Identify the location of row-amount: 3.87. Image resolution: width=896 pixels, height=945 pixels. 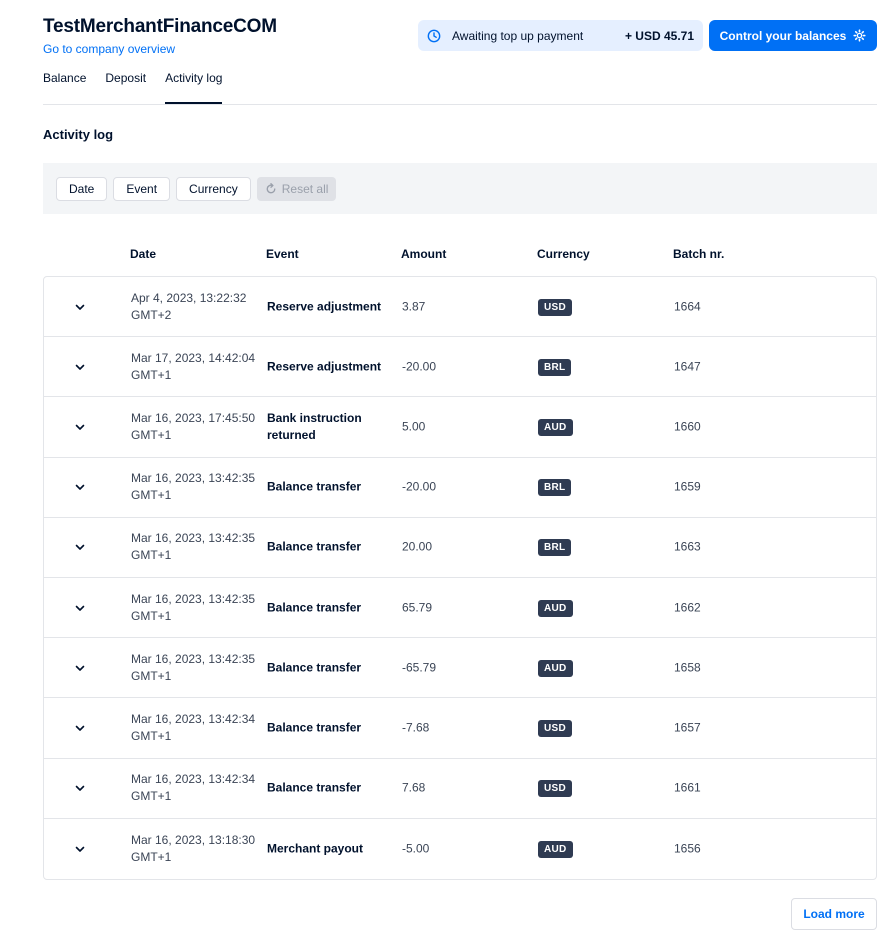
(414, 306).